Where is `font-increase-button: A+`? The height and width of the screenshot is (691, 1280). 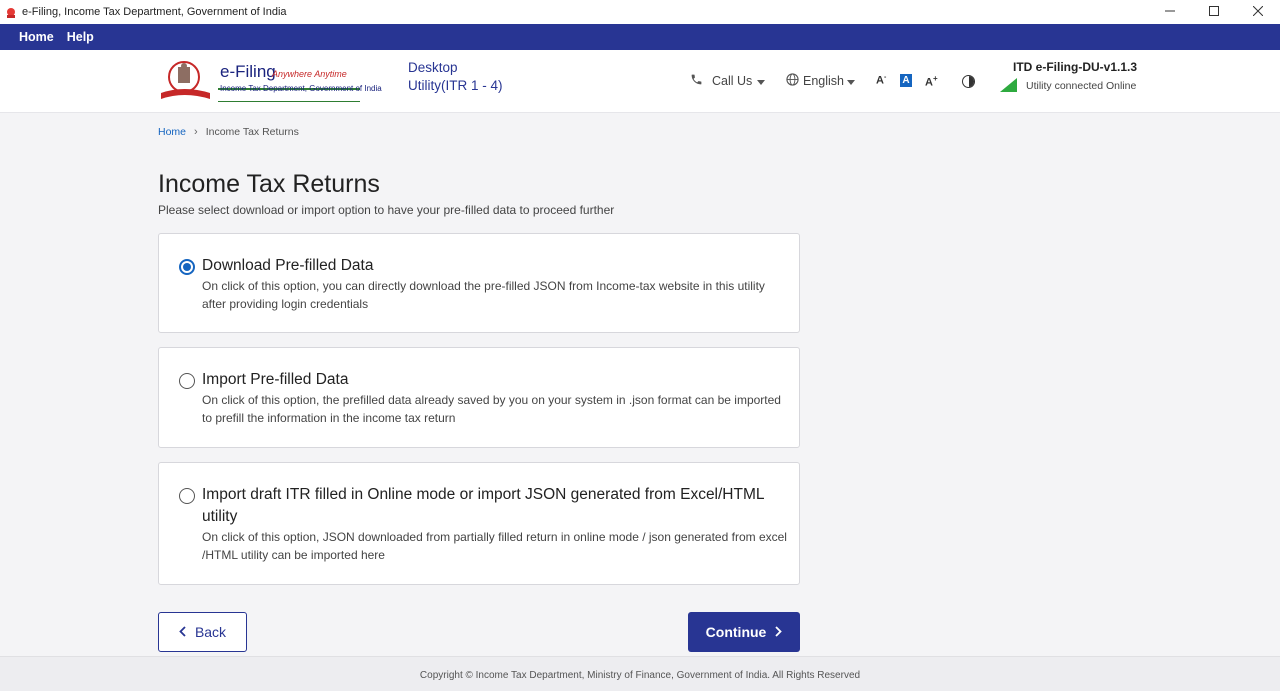
font-increase-button: A+ is located at coordinates (931, 81).